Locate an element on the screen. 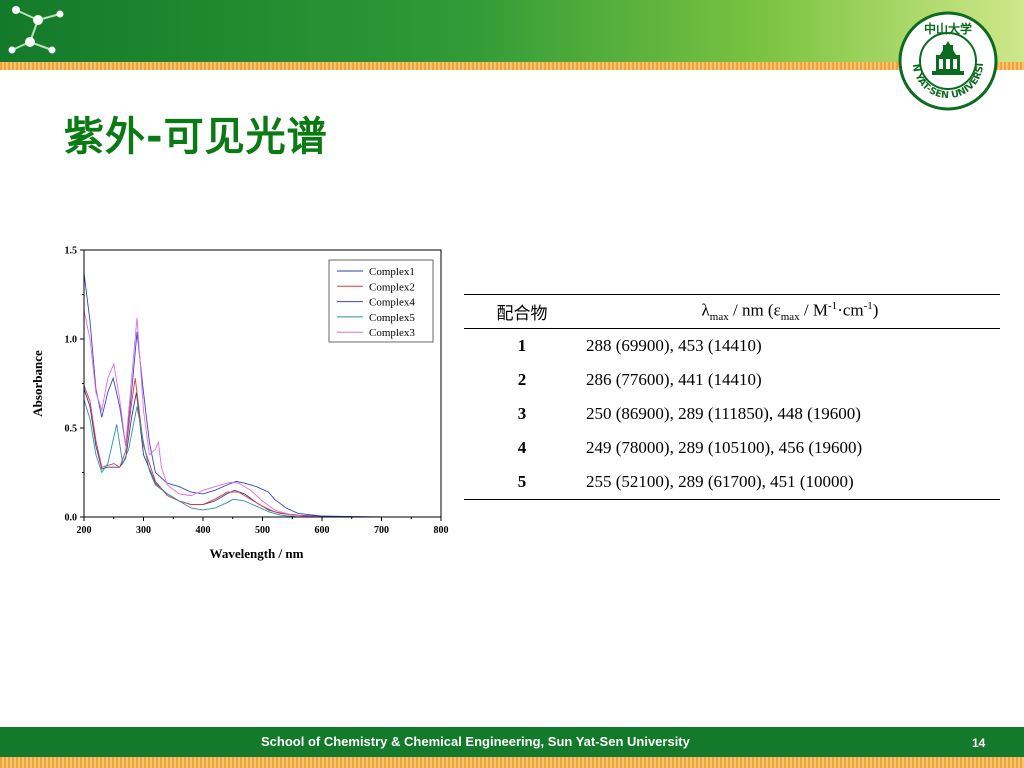 The width and height of the screenshot is (1024, 768). x-tick-label: 700 is located at coordinates (381, 530).